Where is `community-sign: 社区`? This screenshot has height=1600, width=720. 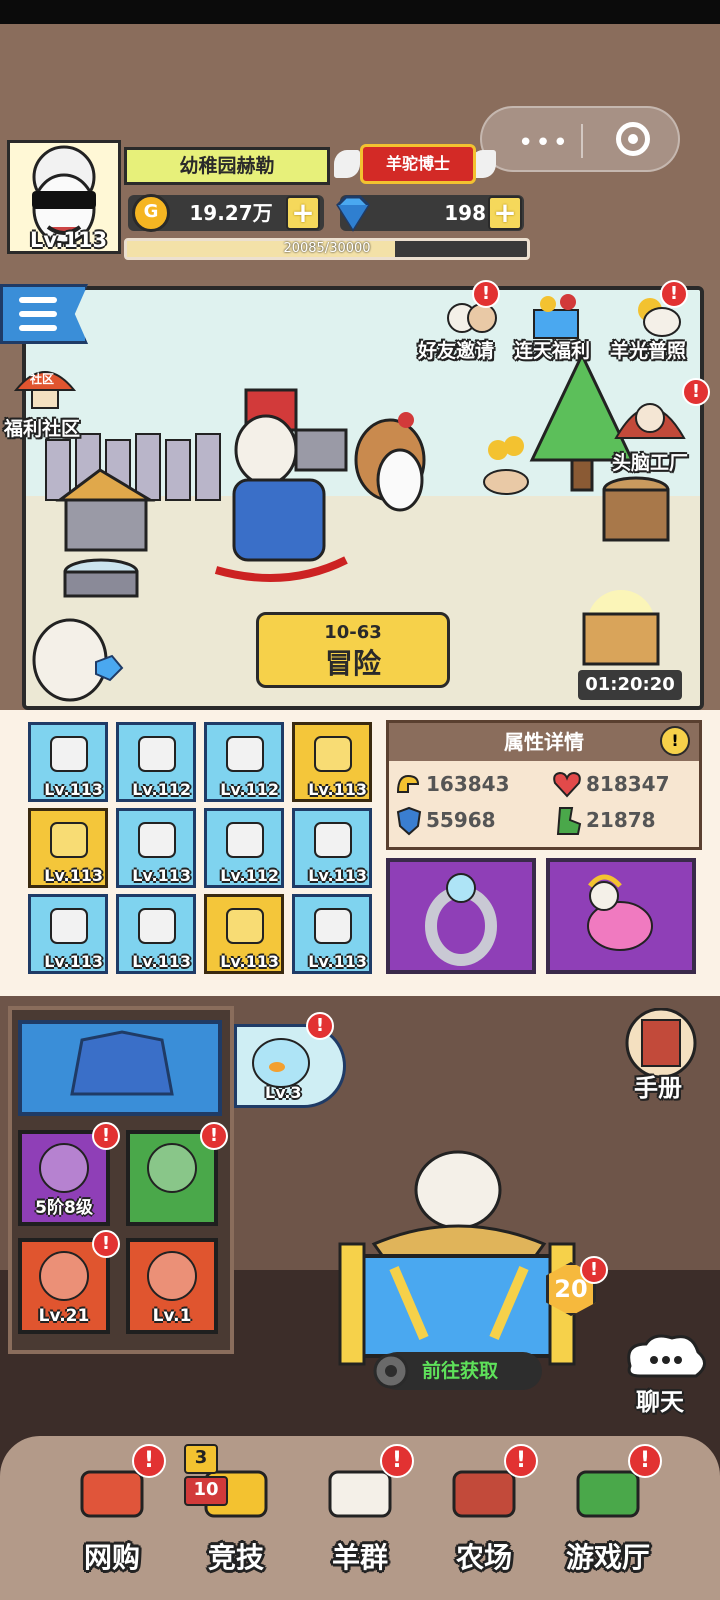 community-sign: 社区 is located at coordinates (42, 379).